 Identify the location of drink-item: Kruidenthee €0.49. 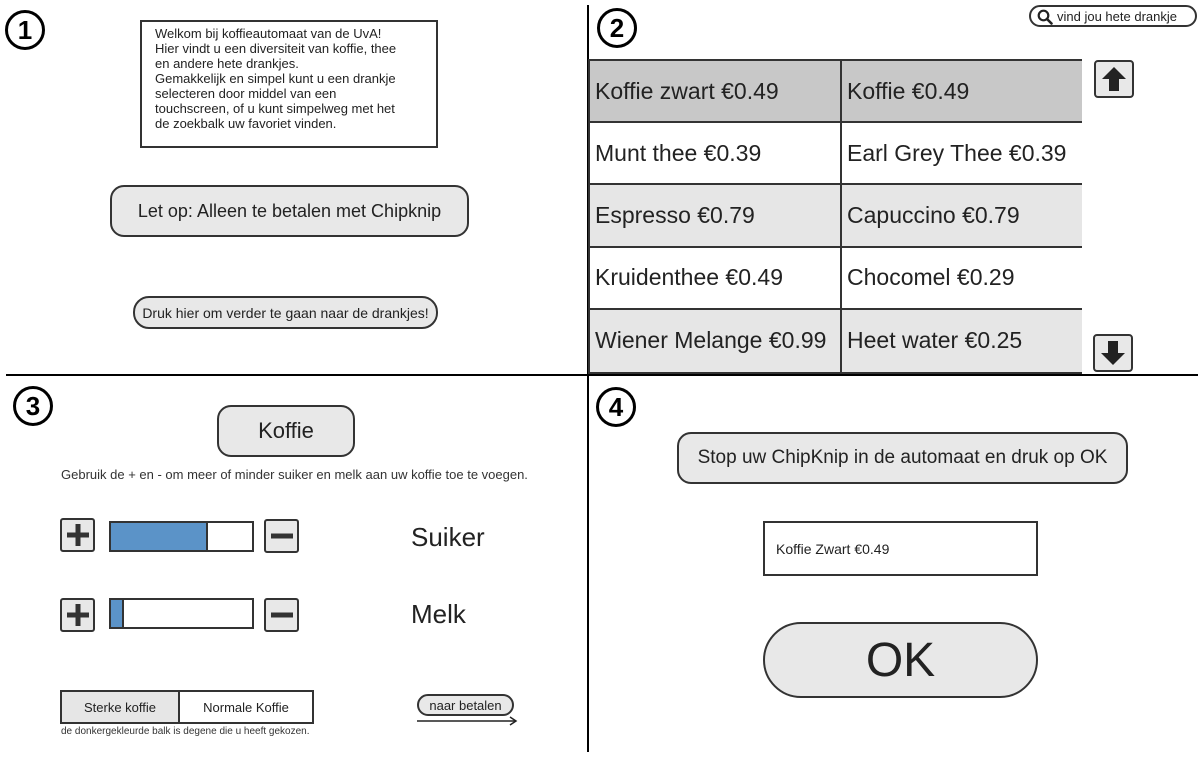
(716, 278).